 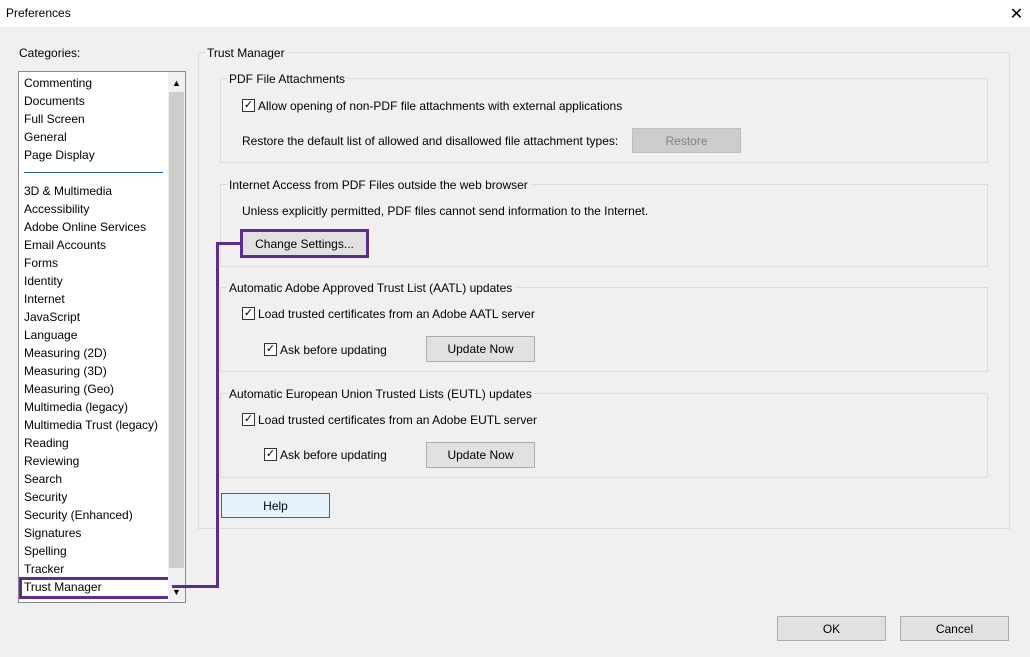 I want to click on close-icon: ✕, so click(x=1016, y=13).